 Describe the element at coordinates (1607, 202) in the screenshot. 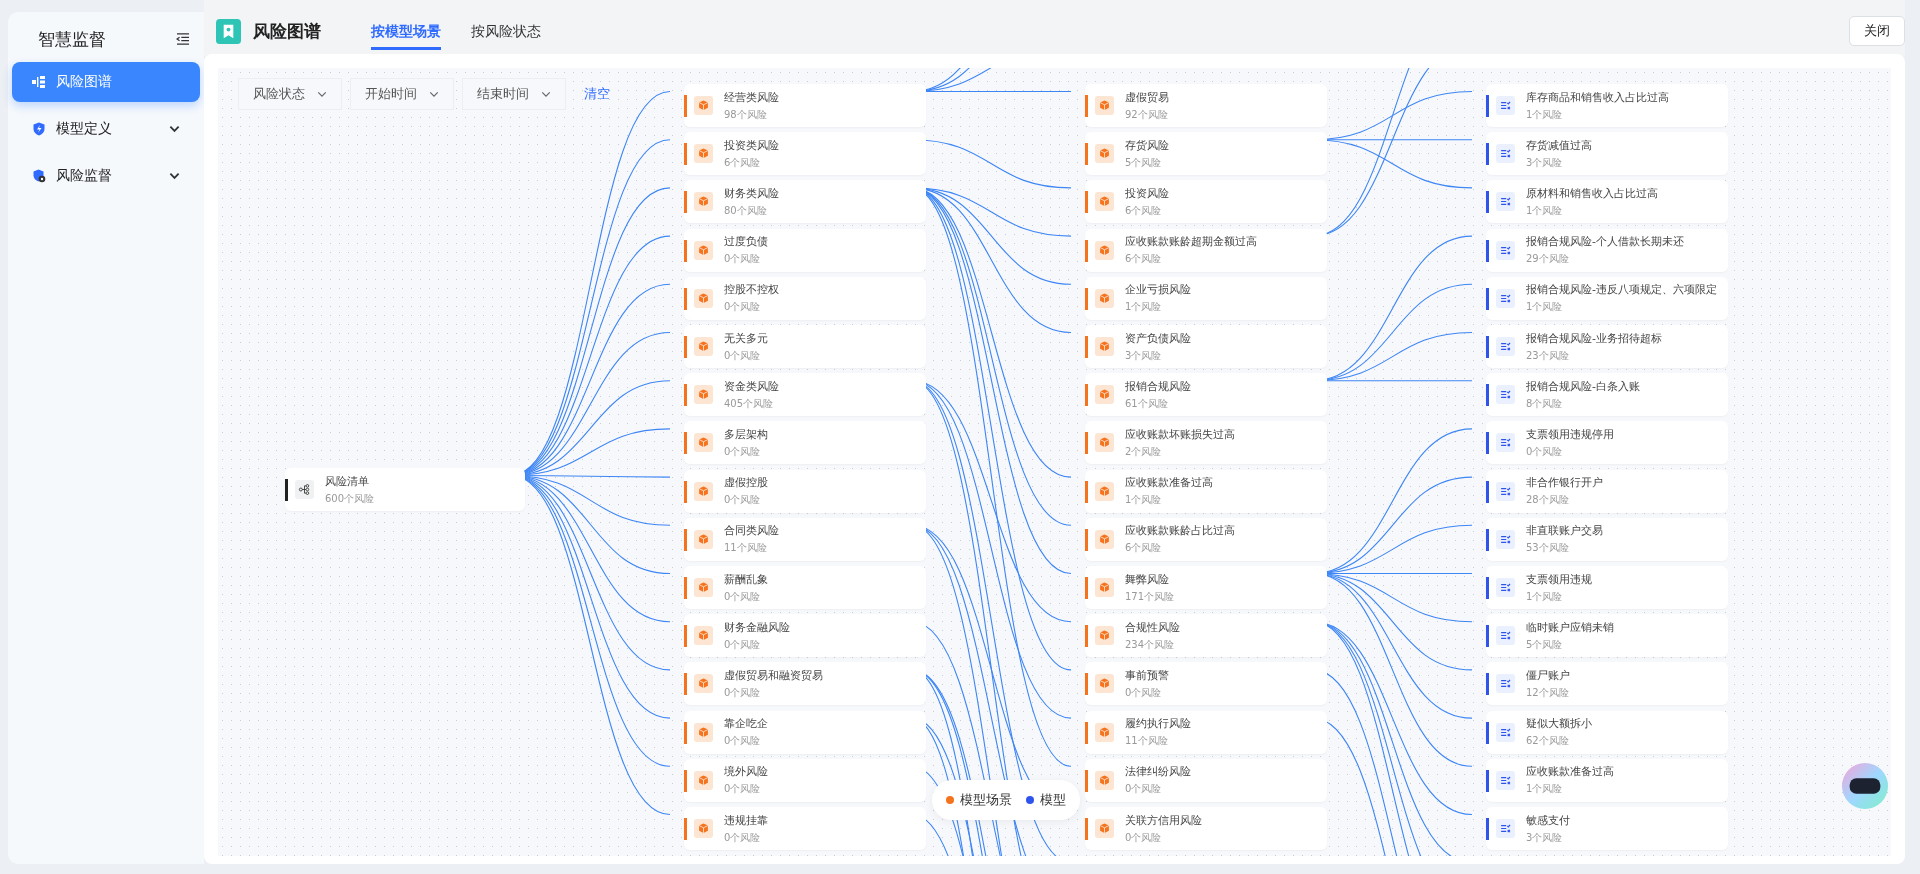

I see `node-card: 原材料和销售收入占比过高 1个风险` at that location.